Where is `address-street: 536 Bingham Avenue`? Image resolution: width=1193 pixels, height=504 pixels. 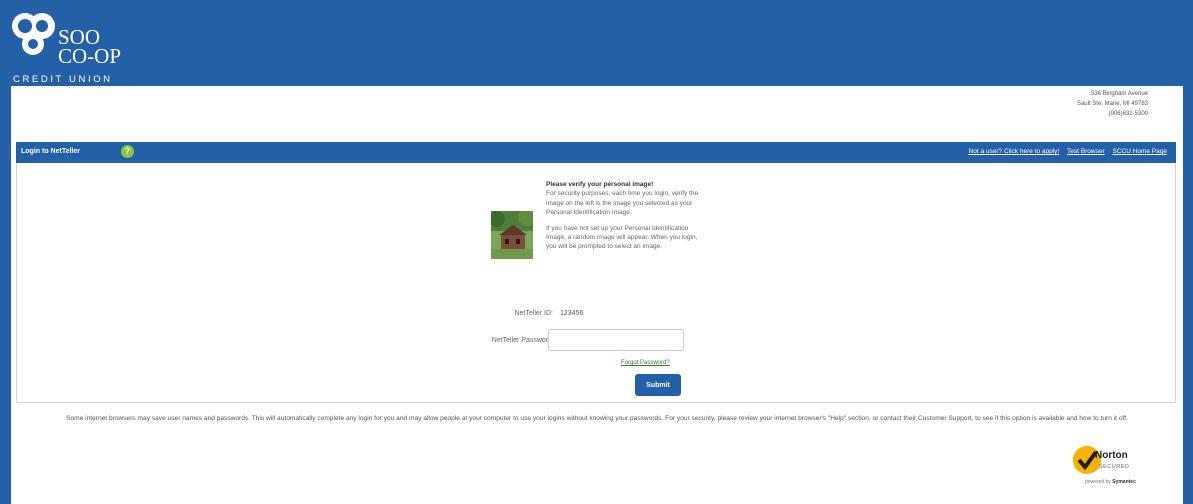
address-street: 536 Bingham Avenue is located at coordinates (1119, 94).